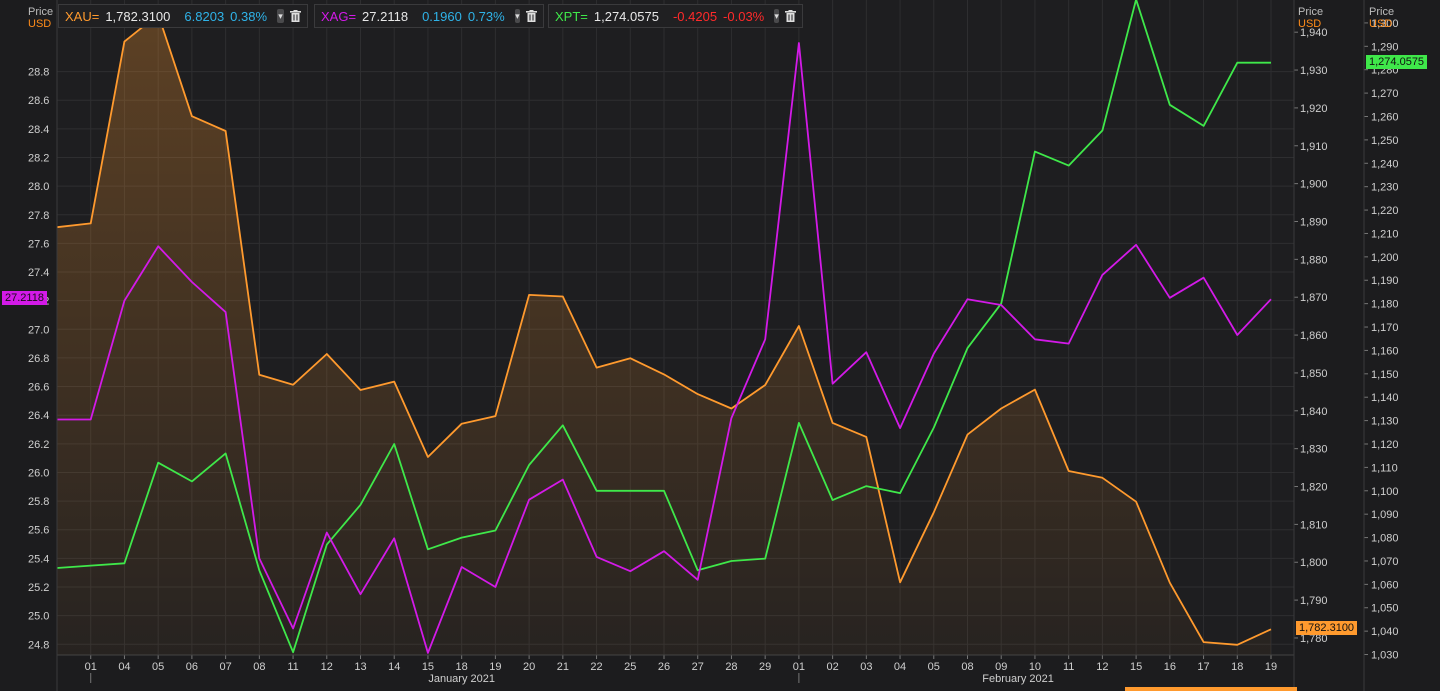 The width and height of the screenshot is (1440, 691). Describe the element at coordinates (429, 16) in the screenshot. I see `legend-xag: XAG= 27.2118 0.1960 0.73% ▾` at that location.